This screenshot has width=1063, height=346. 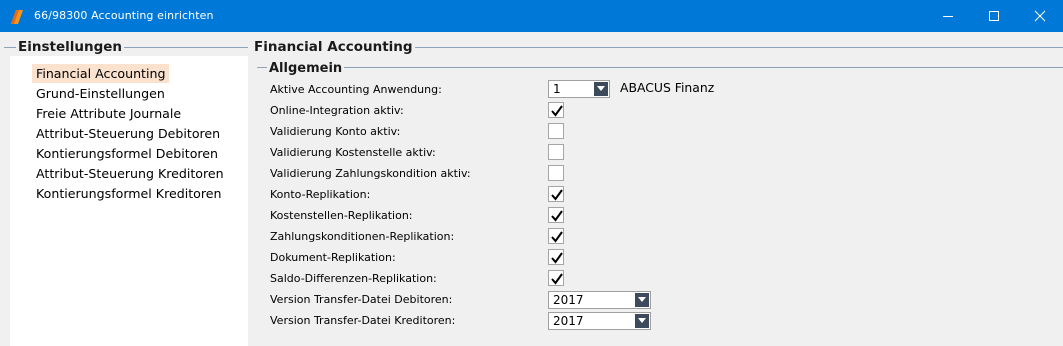 I want to click on minimize-button, so click(x=948, y=16).